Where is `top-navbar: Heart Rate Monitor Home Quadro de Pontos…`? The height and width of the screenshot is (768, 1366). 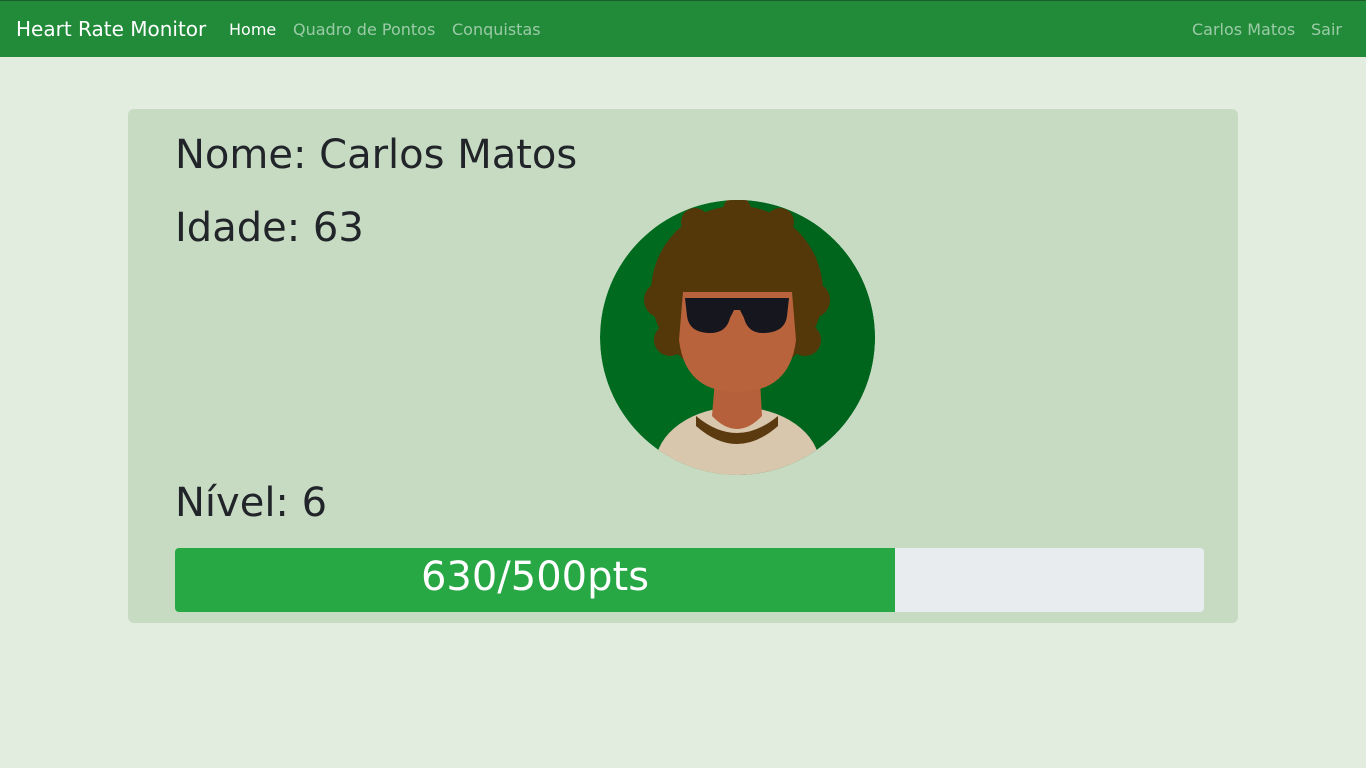 top-navbar: Heart Rate Monitor Home Quadro de Pontos… is located at coordinates (683, 28).